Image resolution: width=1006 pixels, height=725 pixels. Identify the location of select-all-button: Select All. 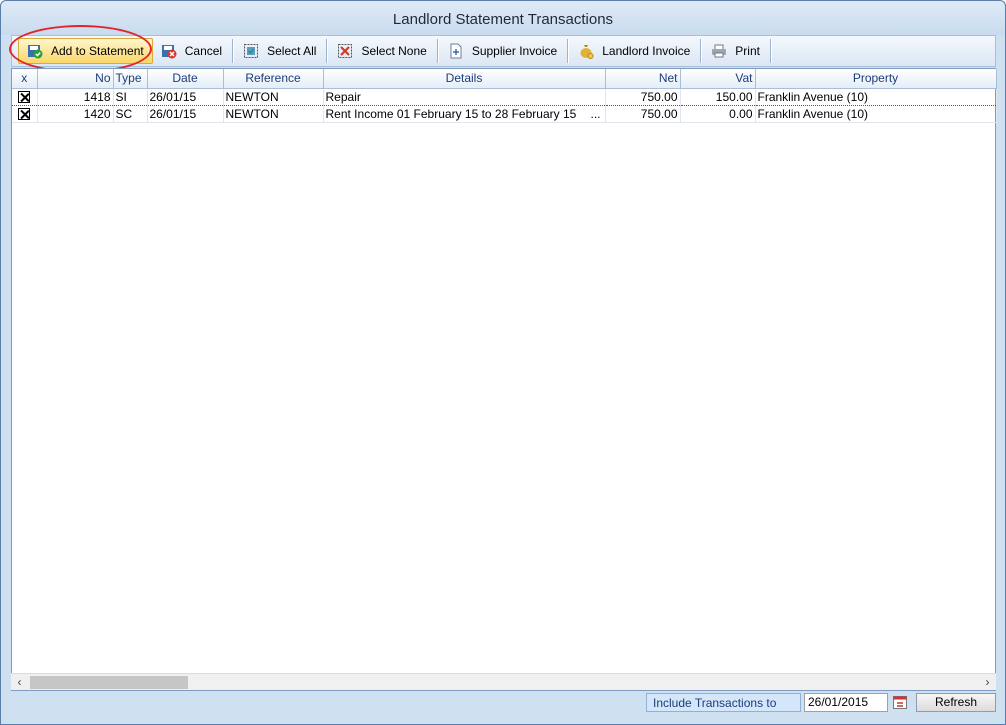
(279, 51).